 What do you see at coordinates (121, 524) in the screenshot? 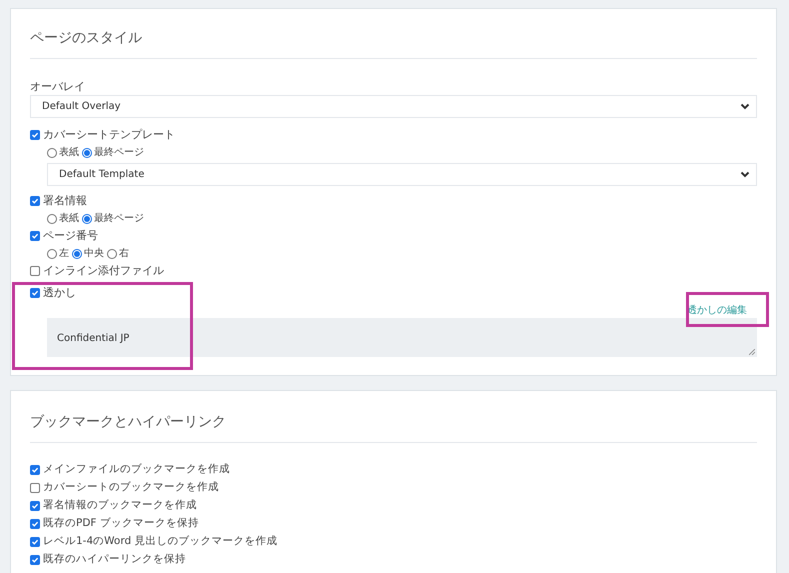
I see `checkbox-label: 既存のPDF ブックマークを保持` at bounding box center [121, 524].